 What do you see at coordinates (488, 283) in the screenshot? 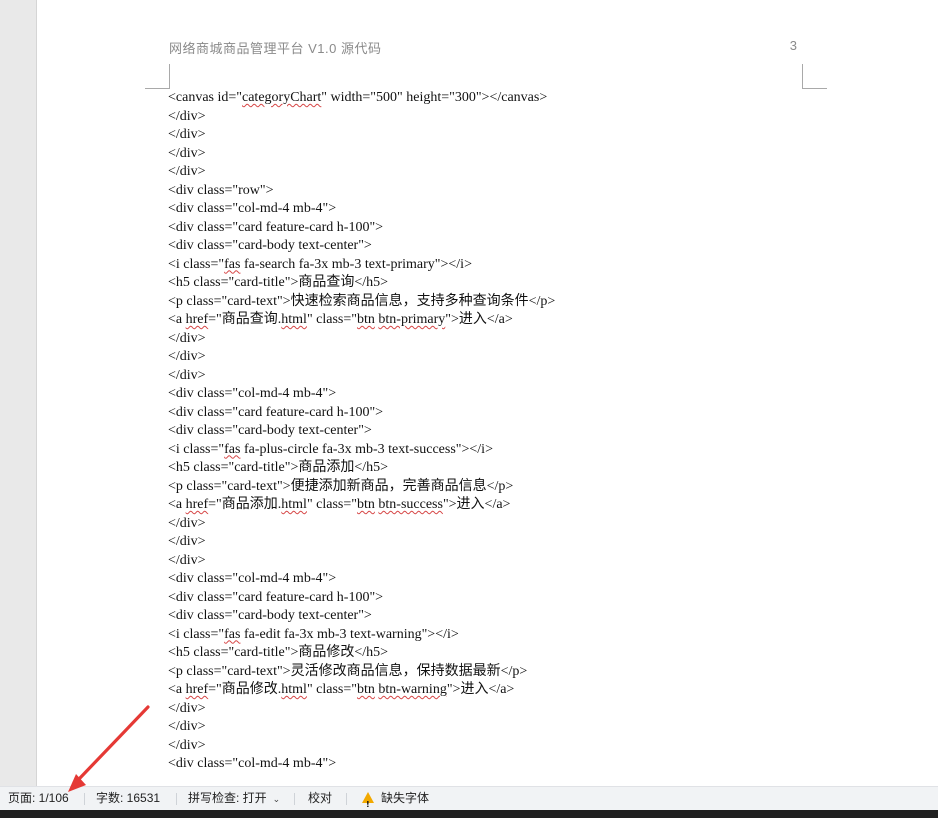
I see `code-line: <h5 class="card-title">商品查询</h5>` at bounding box center [488, 283].